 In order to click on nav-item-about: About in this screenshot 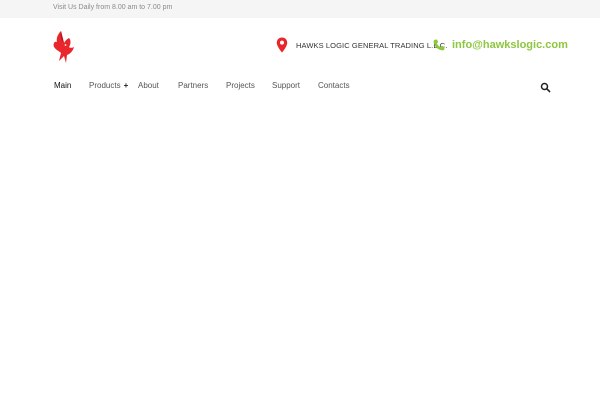, I will do `click(148, 85)`.